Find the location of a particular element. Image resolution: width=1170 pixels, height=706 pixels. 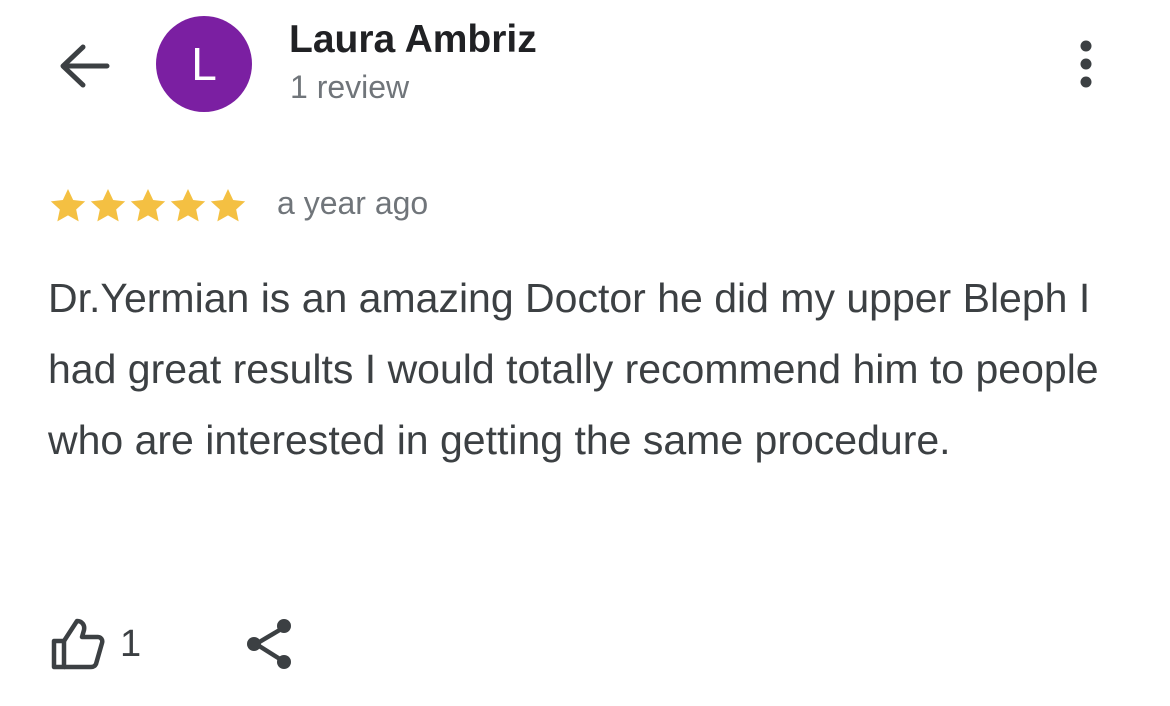

arrow-back-icon is located at coordinates (85, 66).